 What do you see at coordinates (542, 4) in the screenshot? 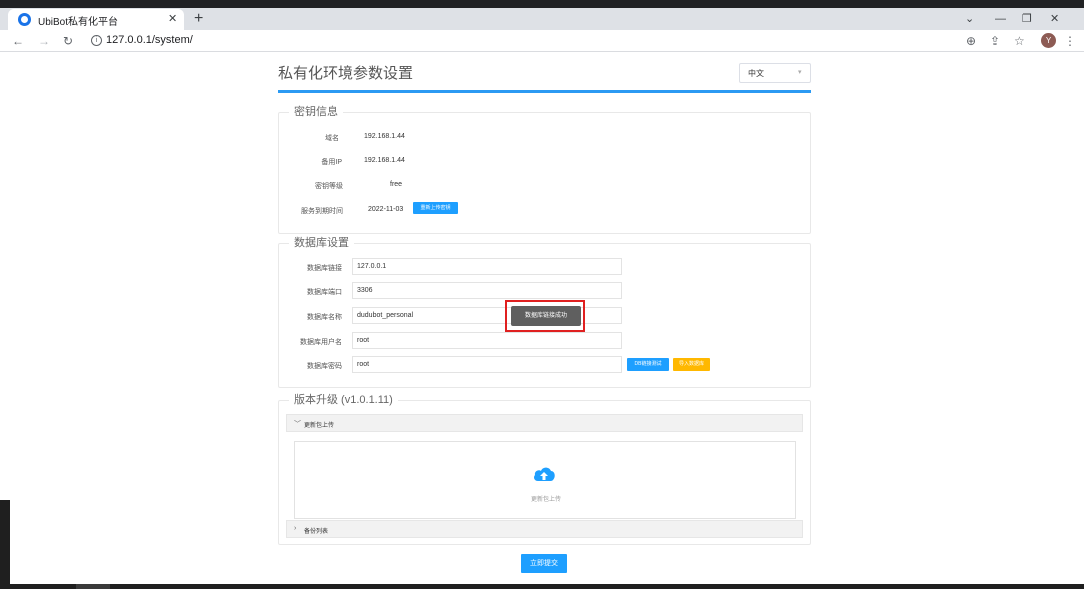
I see `window-top-strip` at bounding box center [542, 4].